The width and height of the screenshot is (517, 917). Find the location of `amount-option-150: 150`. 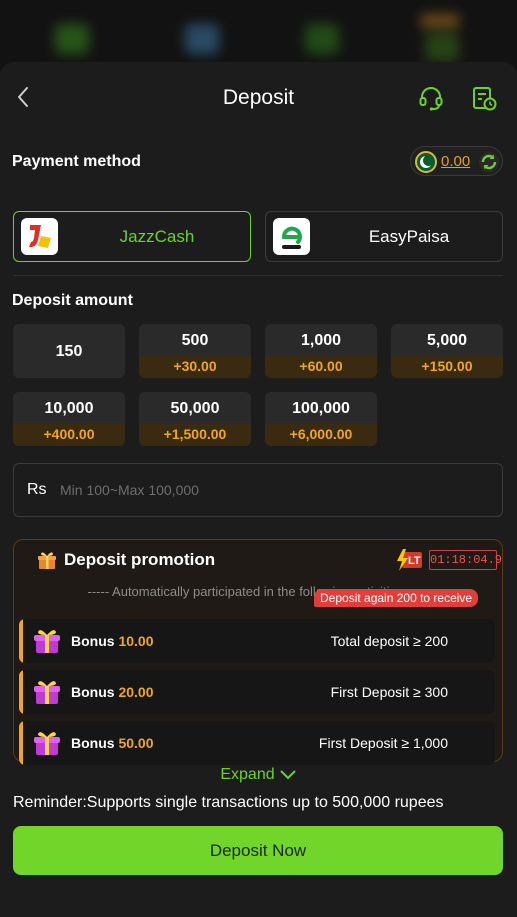

amount-option-150: 150 is located at coordinates (69, 351).